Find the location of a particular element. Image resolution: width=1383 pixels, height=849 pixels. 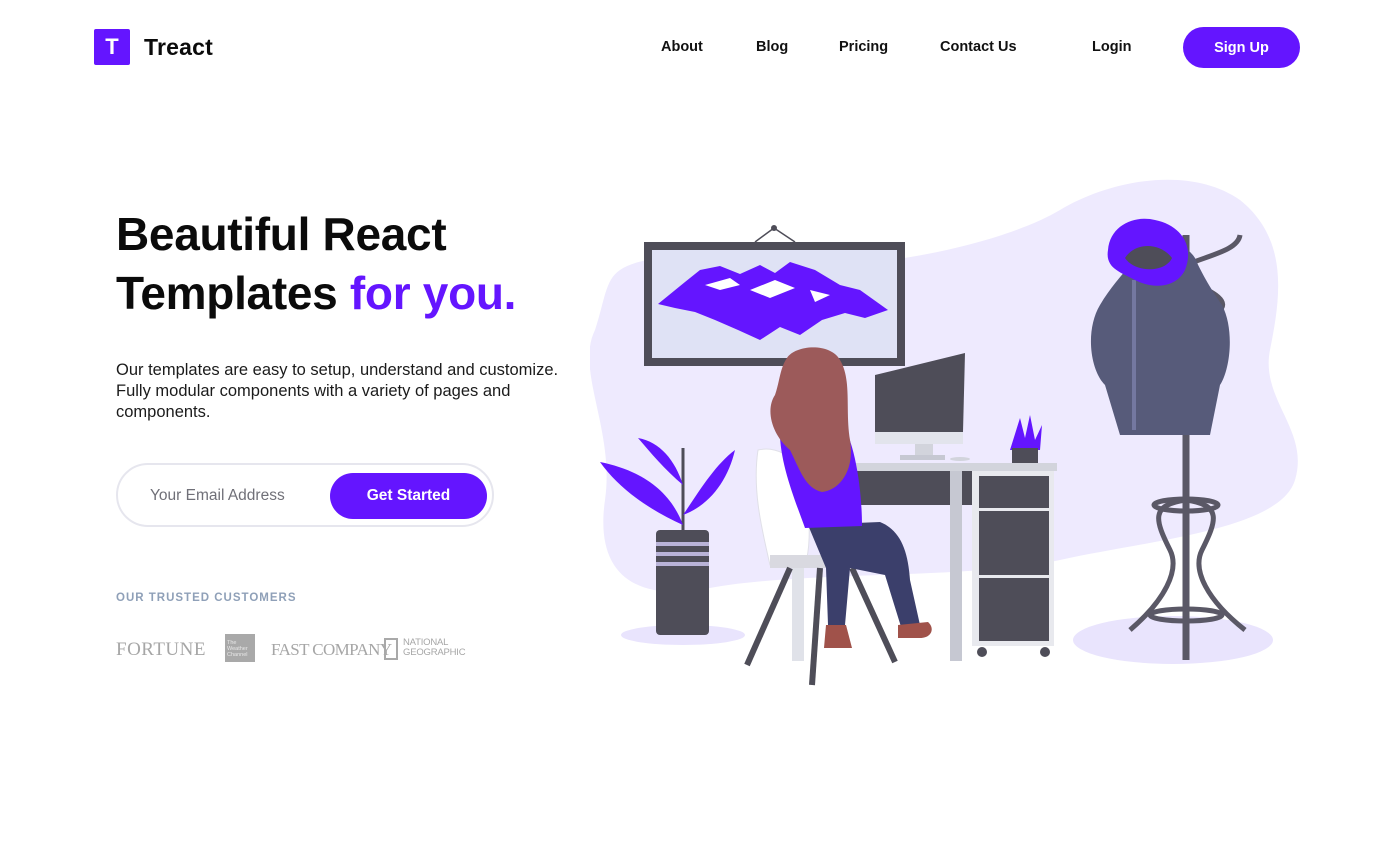

natgeo-frame-icon is located at coordinates (391, 649).